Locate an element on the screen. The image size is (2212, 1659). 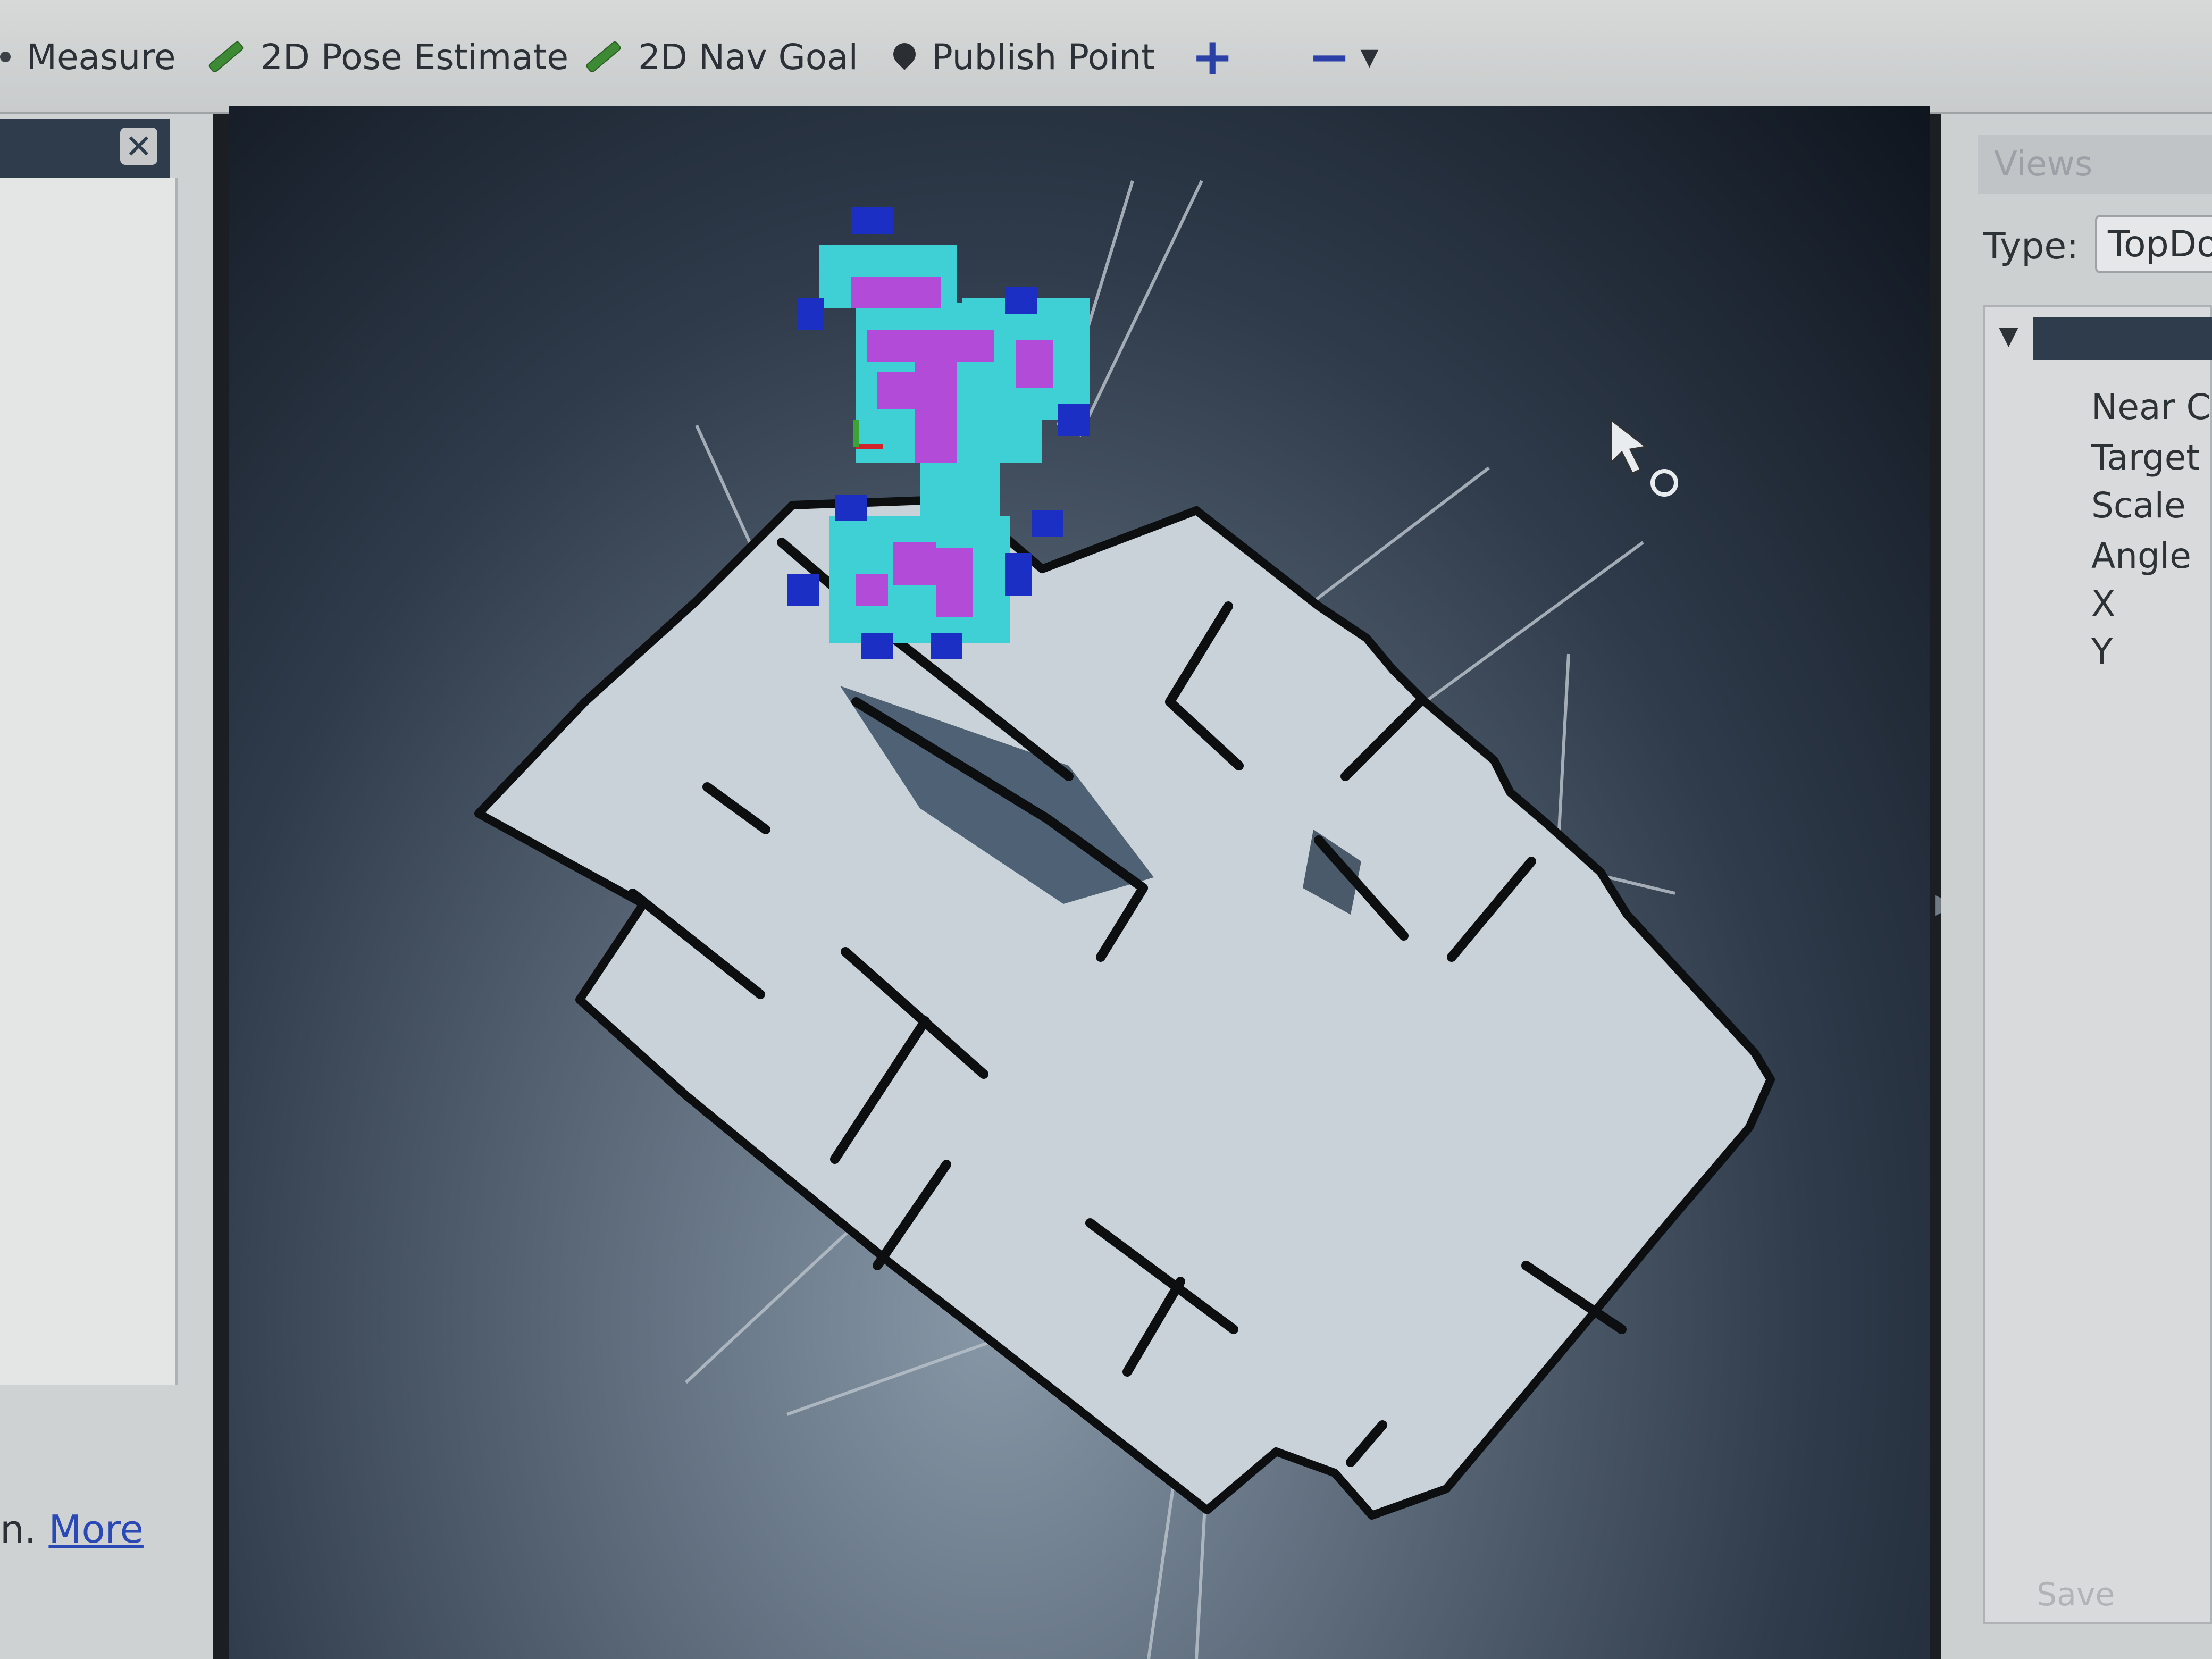
close-panel-button: ✕ is located at coordinates (138, 146).